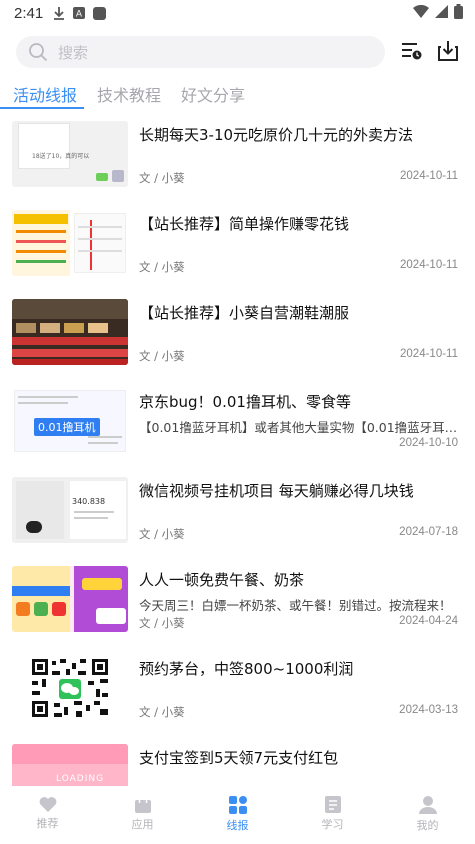  What do you see at coordinates (427, 815) in the screenshot?
I see `nav-profile: 我的` at bounding box center [427, 815].